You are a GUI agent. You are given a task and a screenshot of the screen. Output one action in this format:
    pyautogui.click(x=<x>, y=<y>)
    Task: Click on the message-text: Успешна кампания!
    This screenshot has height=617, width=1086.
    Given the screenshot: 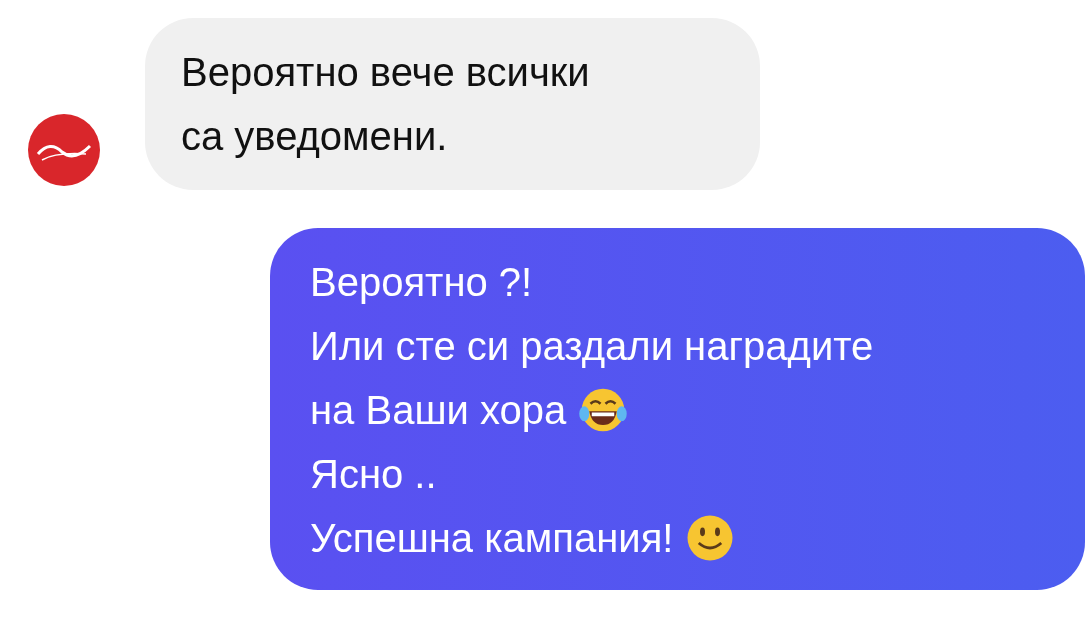 What is the action you would take?
    pyautogui.click(x=492, y=538)
    